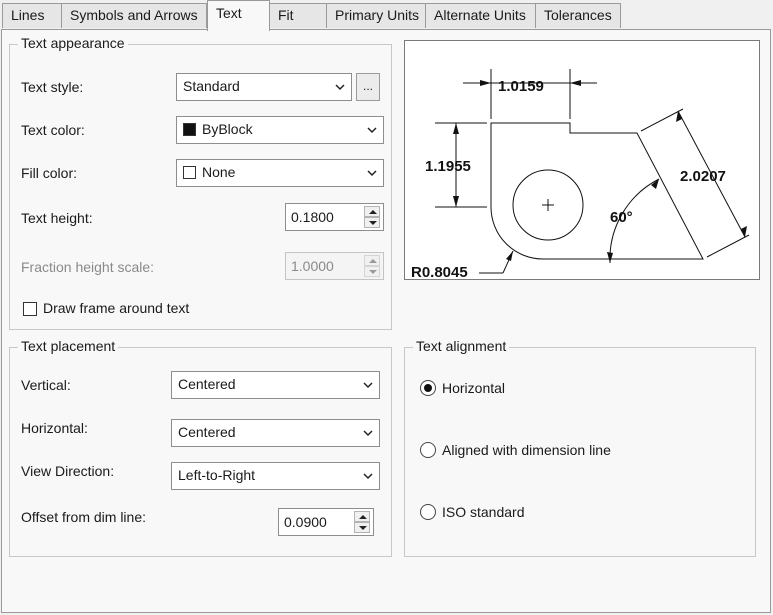  I want to click on group-title: Text appearance, so click(73, 43).